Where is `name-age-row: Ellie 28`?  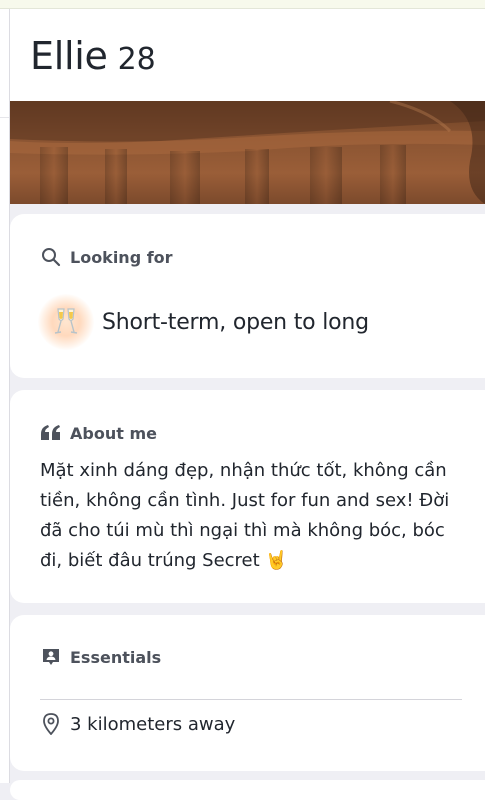 name-age-row: Ellie 28 is located at coordinates (93, 56).